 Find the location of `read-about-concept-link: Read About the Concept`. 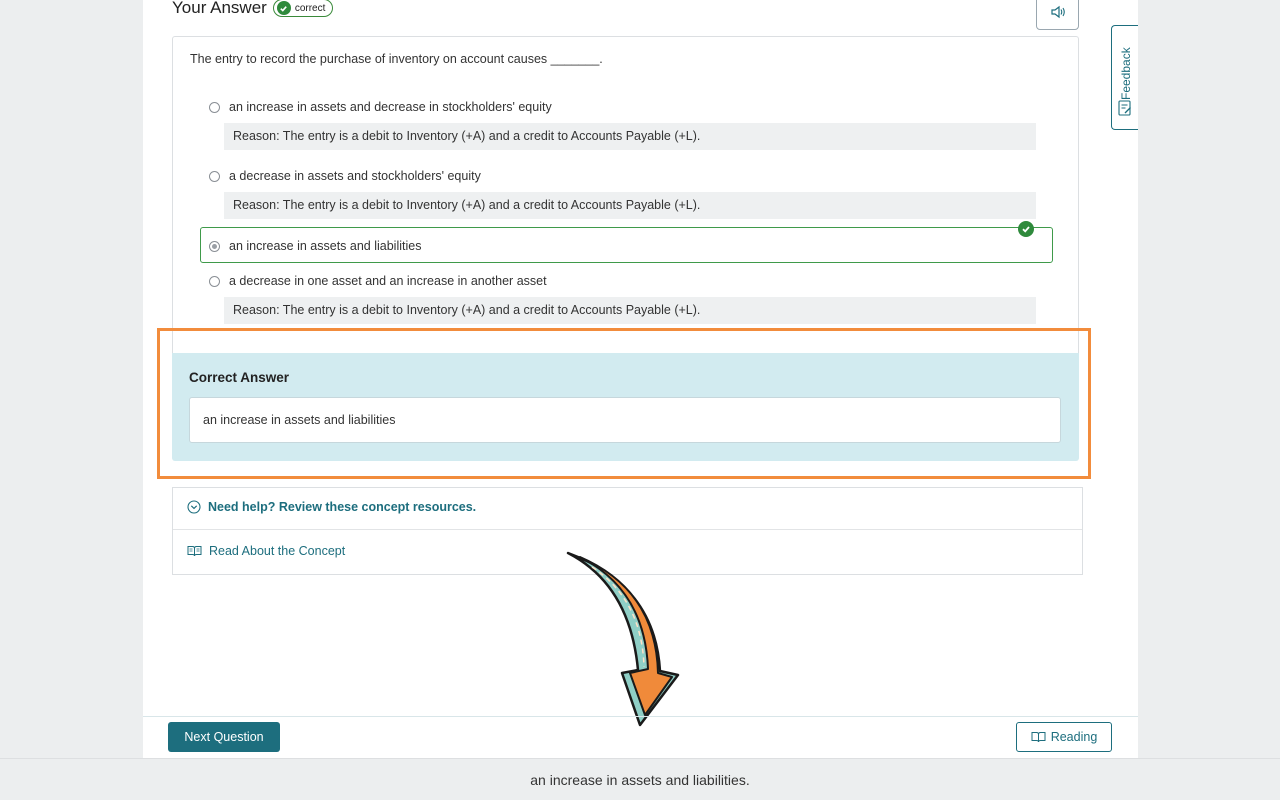

read-about-concept-link: Read About the Concept is located at coordinates (266, 551).